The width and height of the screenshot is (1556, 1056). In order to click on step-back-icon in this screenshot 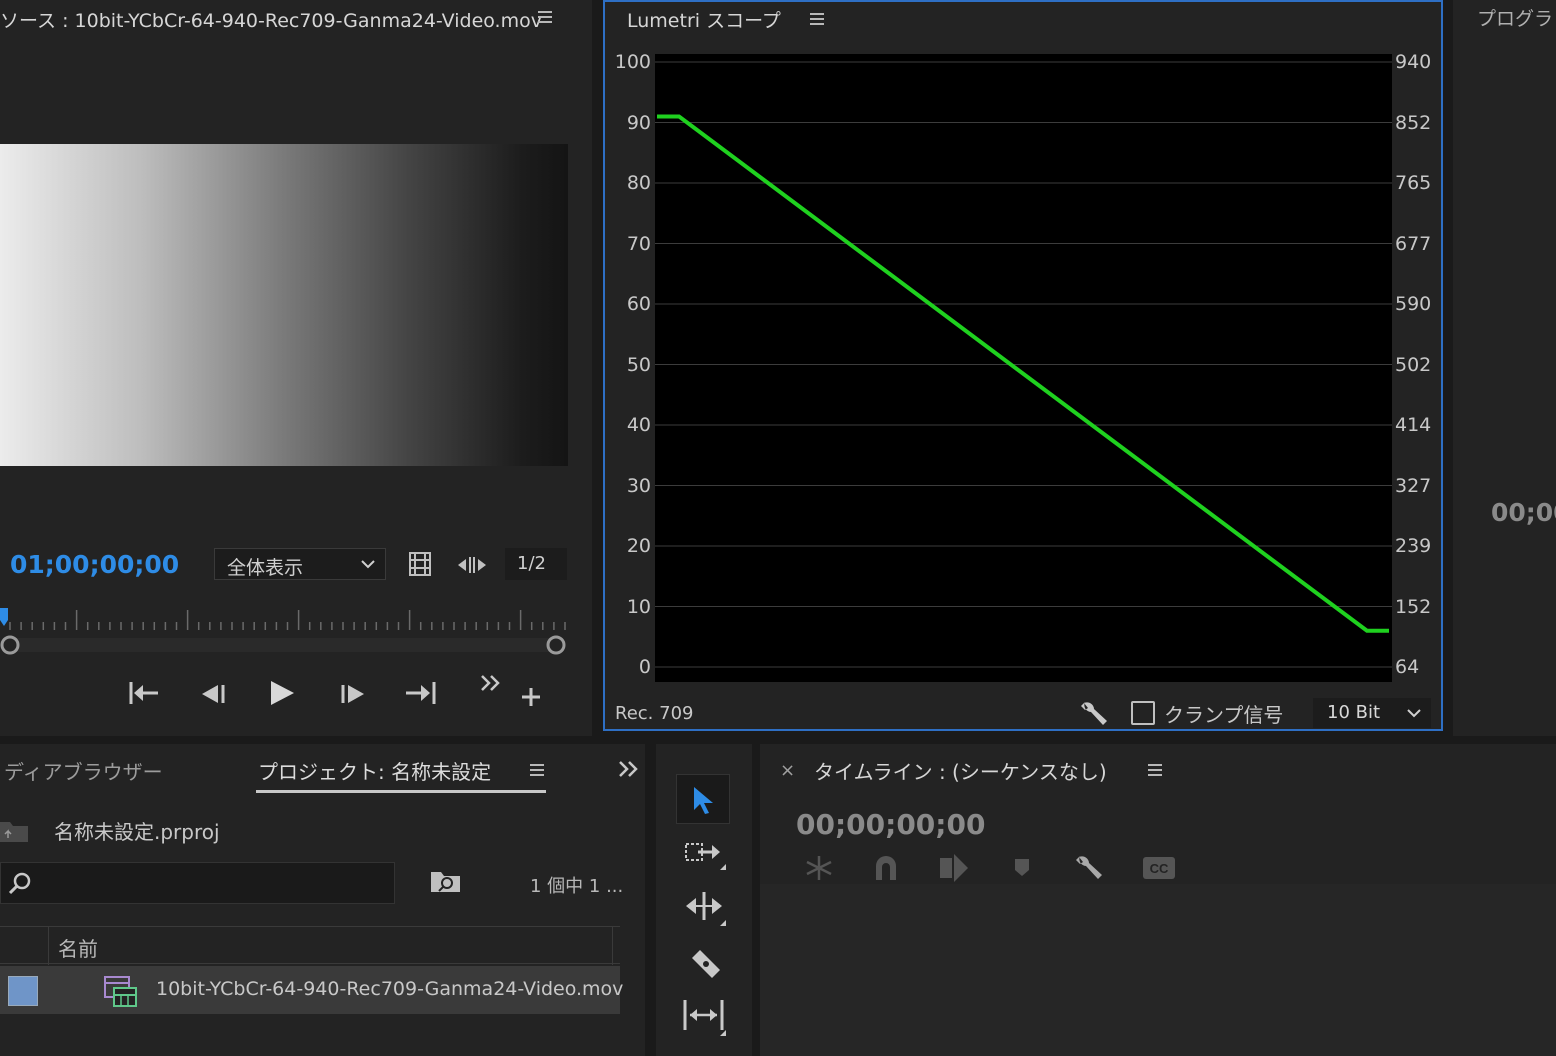, I will do `click(212, 694)`.